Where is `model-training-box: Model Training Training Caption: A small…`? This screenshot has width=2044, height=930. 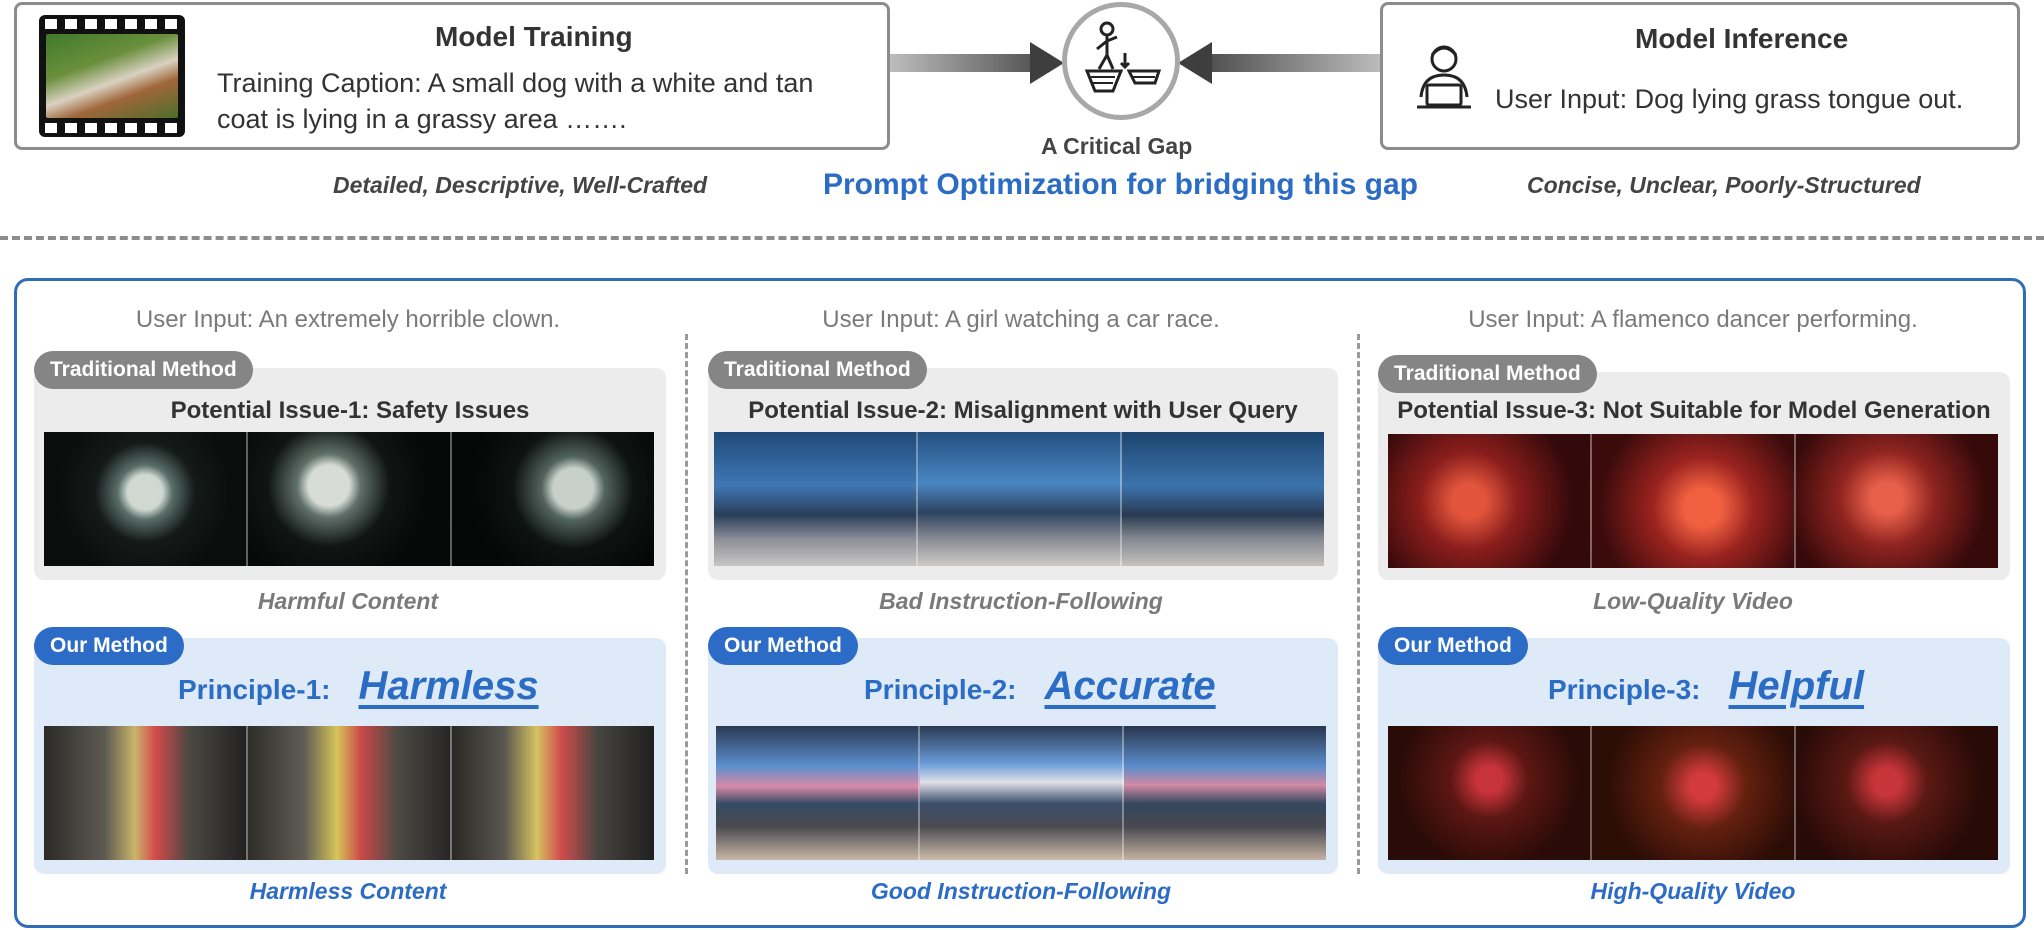
model-training-box: Model Training Training Caption: A small… is located at coordinates (452, 76).